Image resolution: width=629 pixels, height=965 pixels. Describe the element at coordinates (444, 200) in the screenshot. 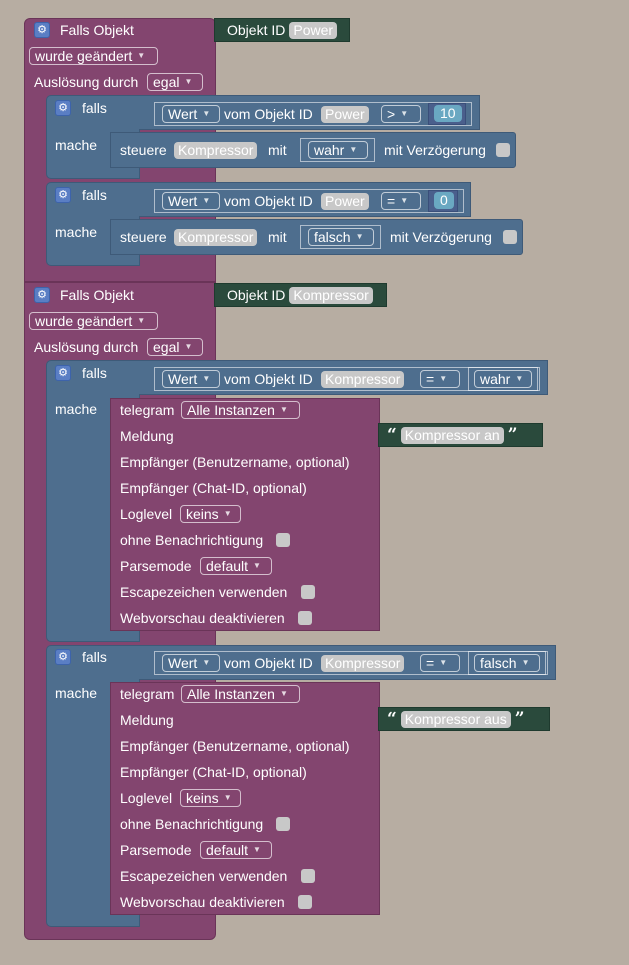

I see `number-field: 0` at that location.